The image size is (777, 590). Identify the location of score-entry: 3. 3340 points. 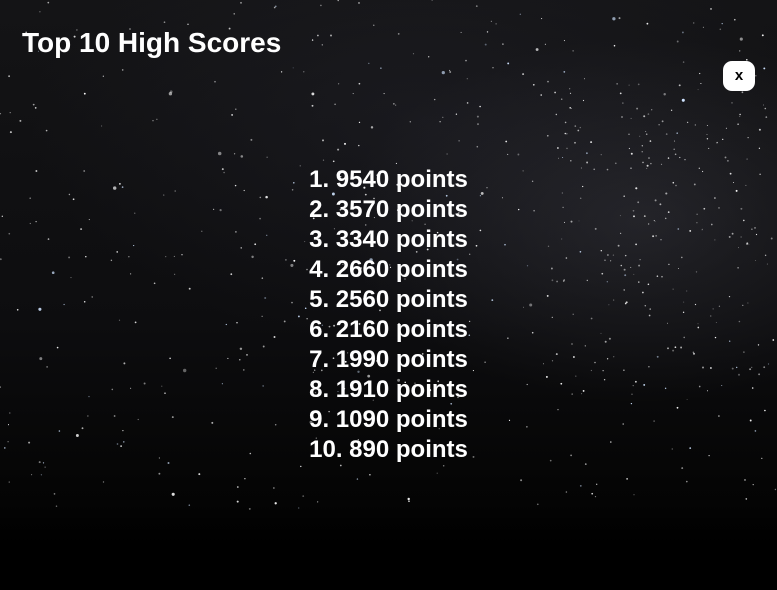
(388, 239).